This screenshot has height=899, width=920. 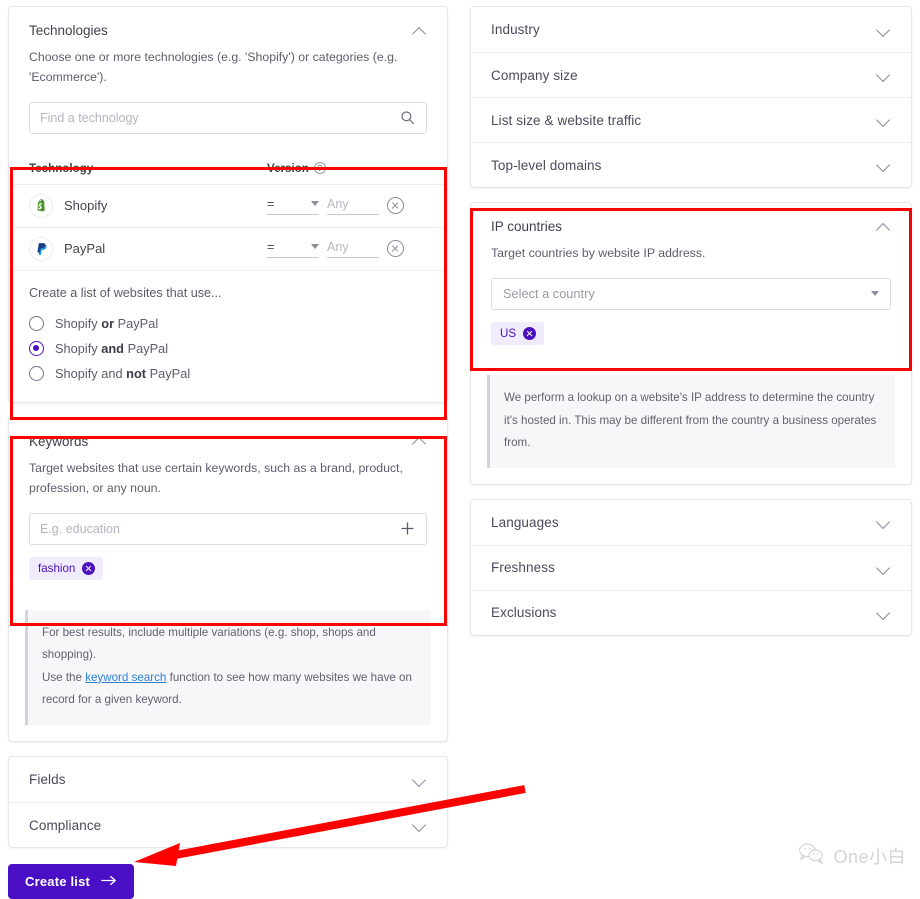 What do you see at coordinates (691, 522) in the screenshot?
I see `sidebar-item-languages: Languages` at bounding box center [691, 522].